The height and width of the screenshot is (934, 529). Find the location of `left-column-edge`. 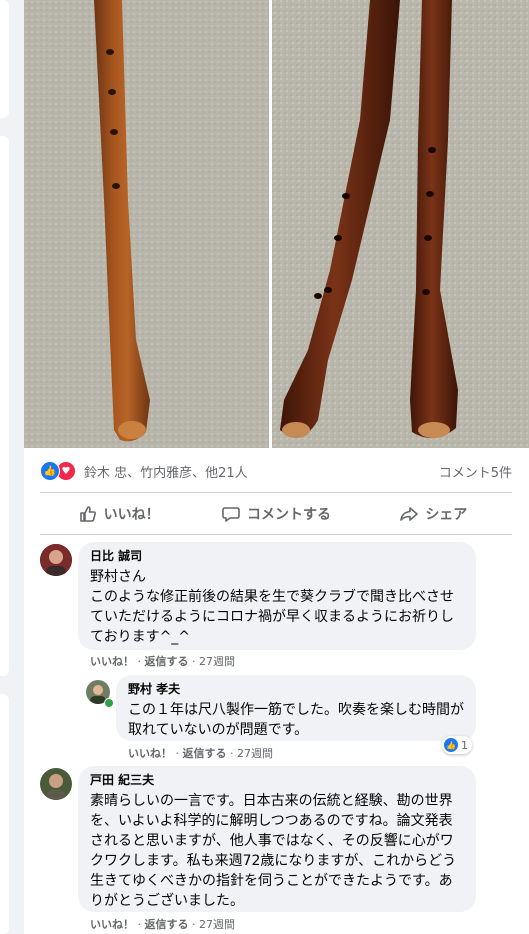

left-column-edge is located at coordinates (4, 467).